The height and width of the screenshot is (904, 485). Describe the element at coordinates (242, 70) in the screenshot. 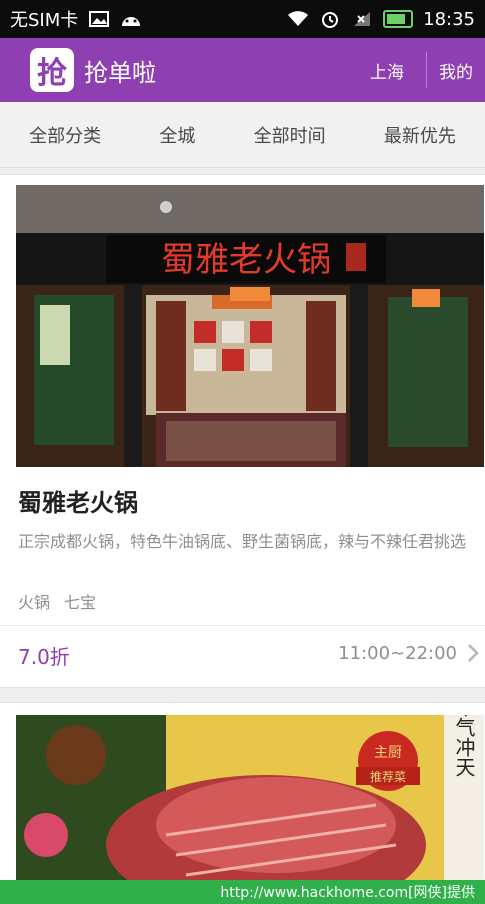

I see `app-bar: 抢 抢单啦 上海 我的` at that location.